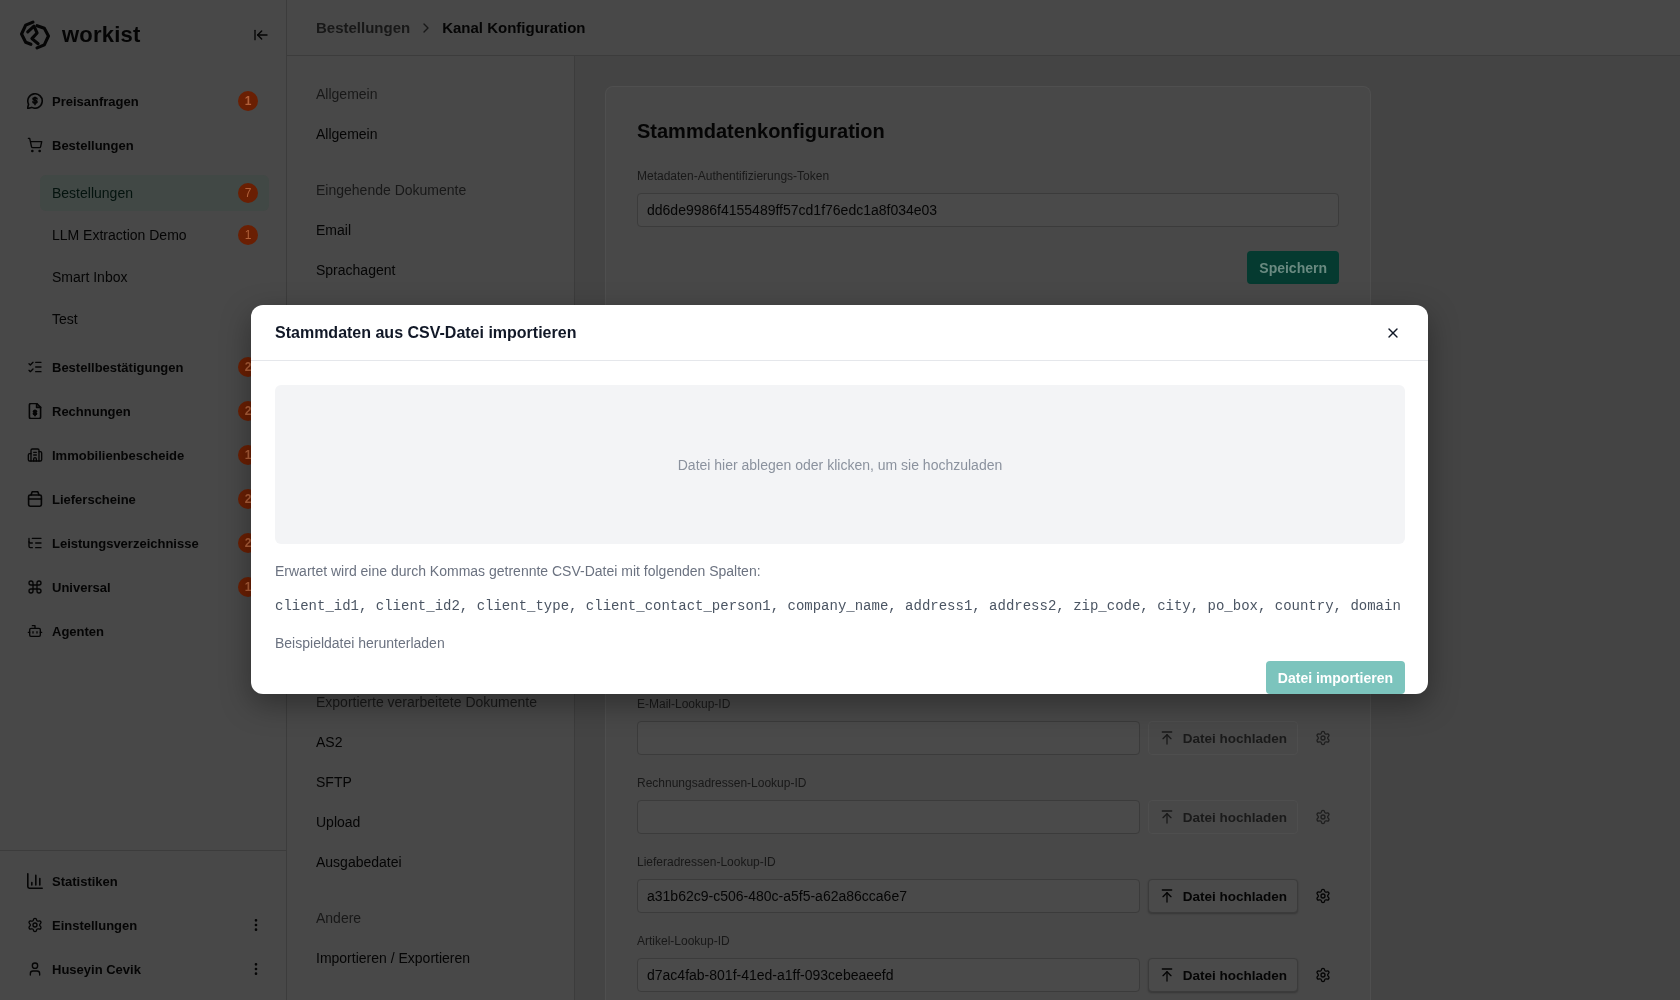 The width and height of the screenshot is (1680, 1000). I want to click on list-tree-icon, so click(35, 543).